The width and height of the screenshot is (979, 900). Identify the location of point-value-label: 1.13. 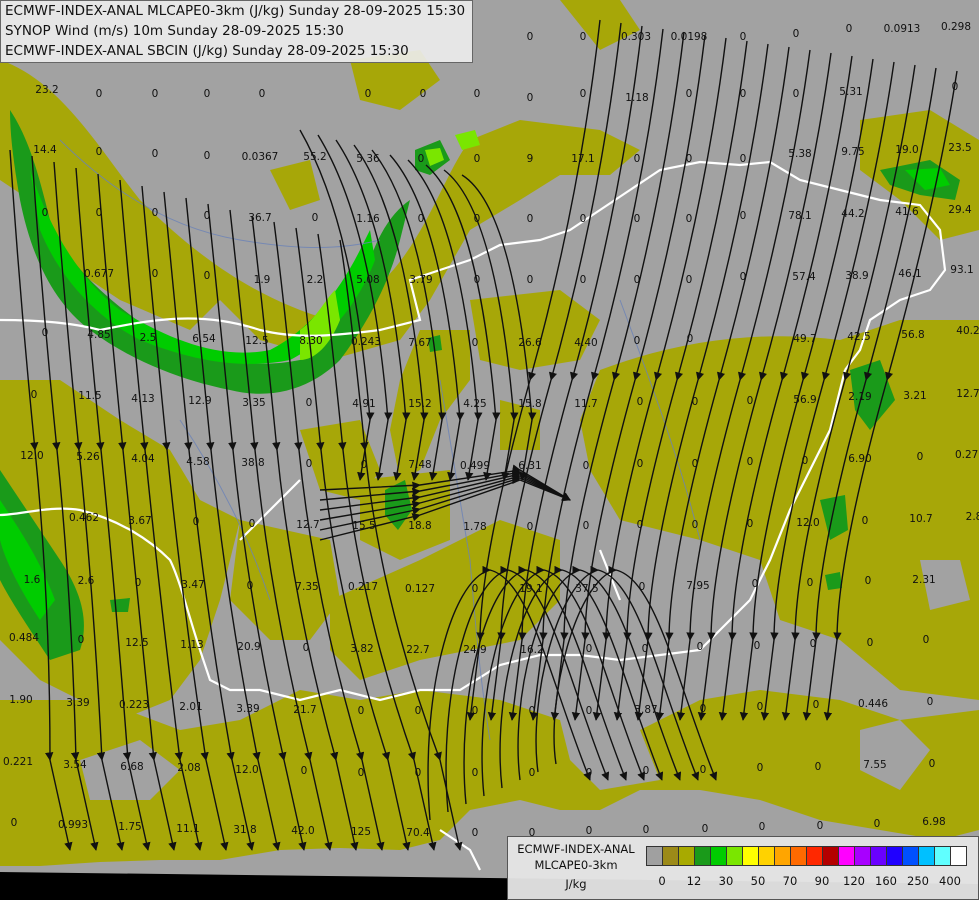
(191, 645).